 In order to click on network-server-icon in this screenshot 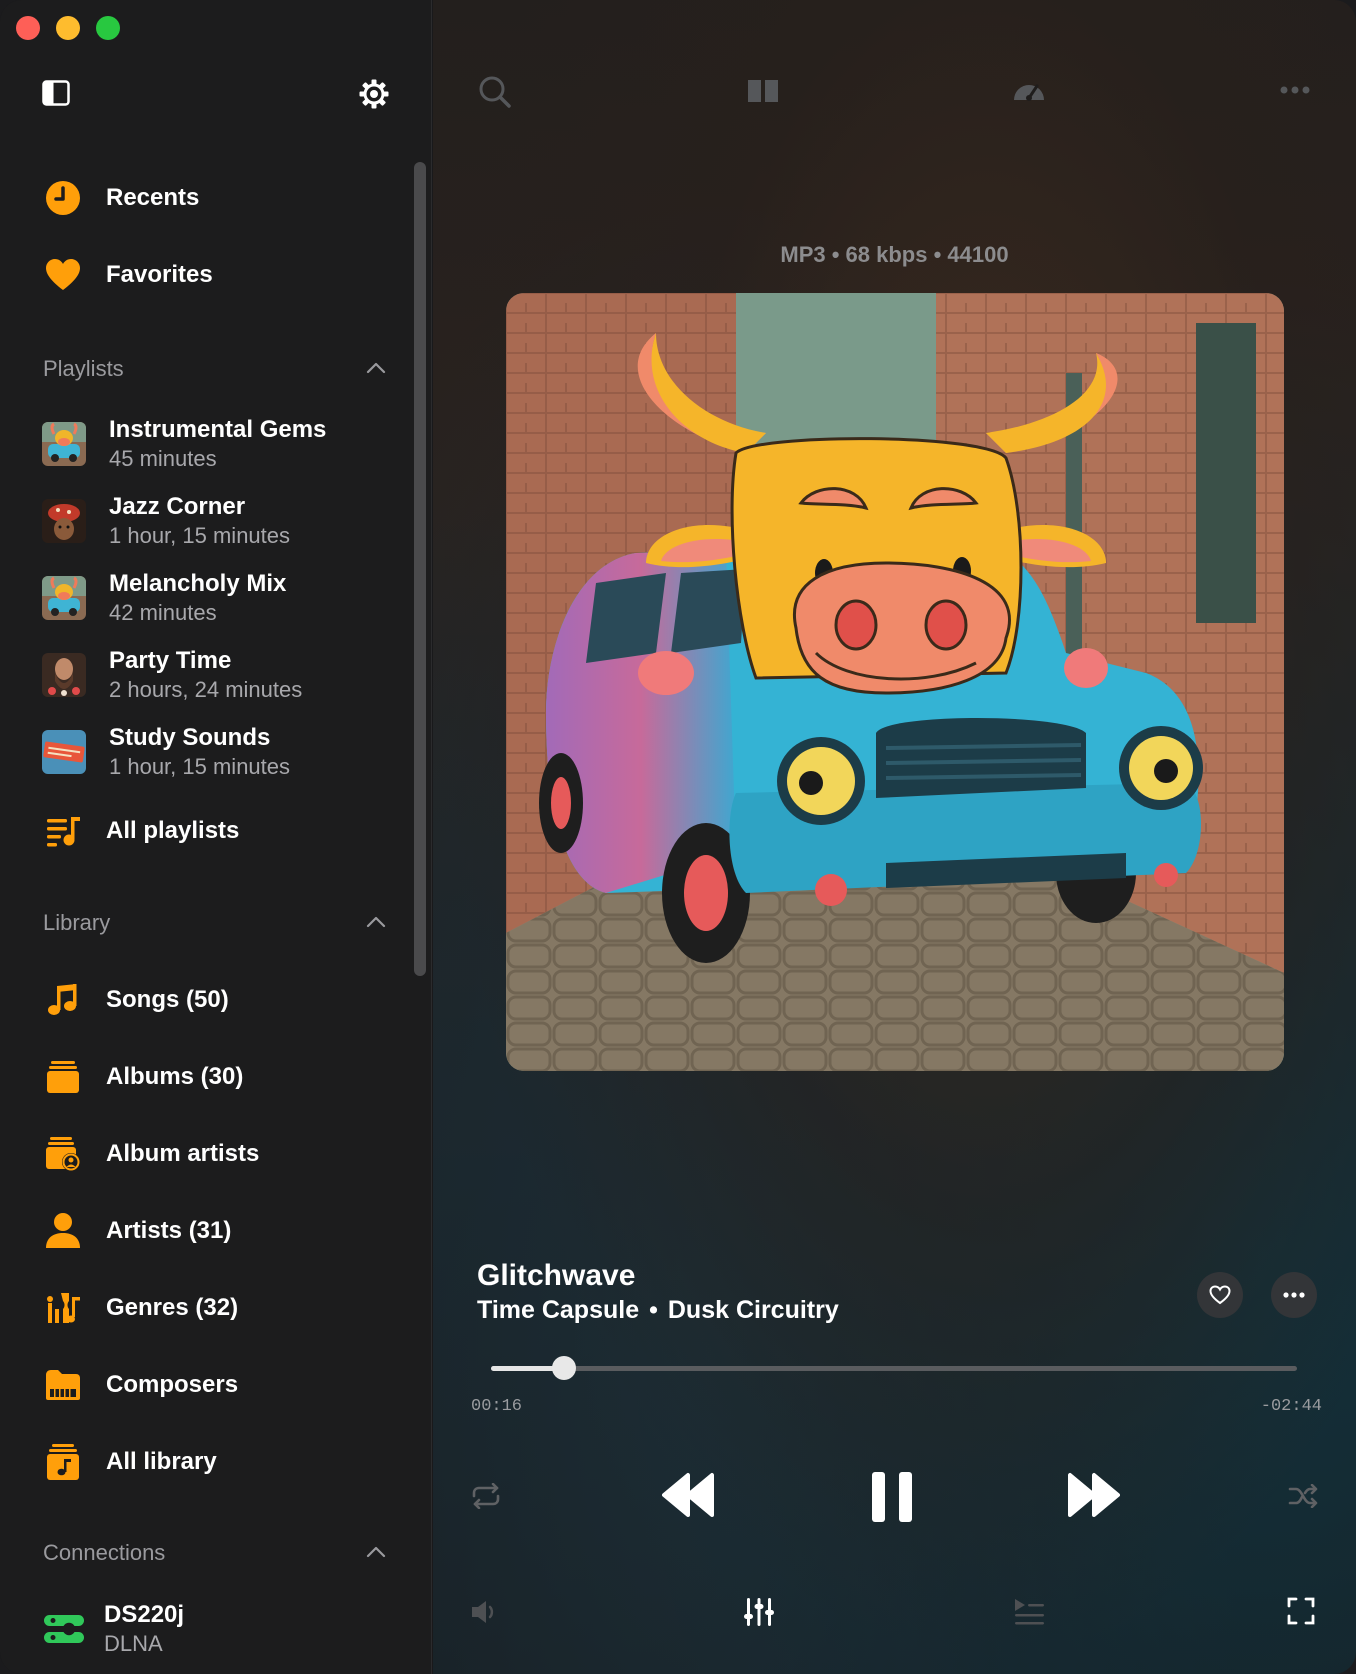, I will do `click(64, 1629)`.